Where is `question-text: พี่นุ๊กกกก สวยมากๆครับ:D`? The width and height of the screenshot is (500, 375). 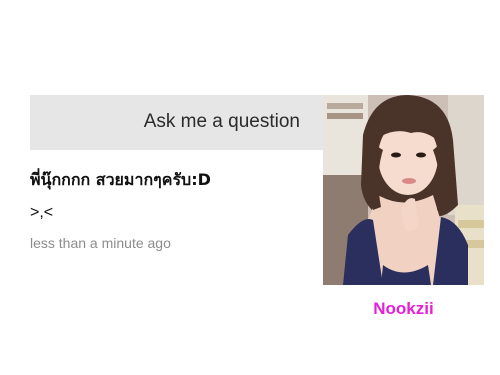 question-text: พี่นุ๊กกกก สวยมากๆครับ:D is located at coordinates (120, 179).